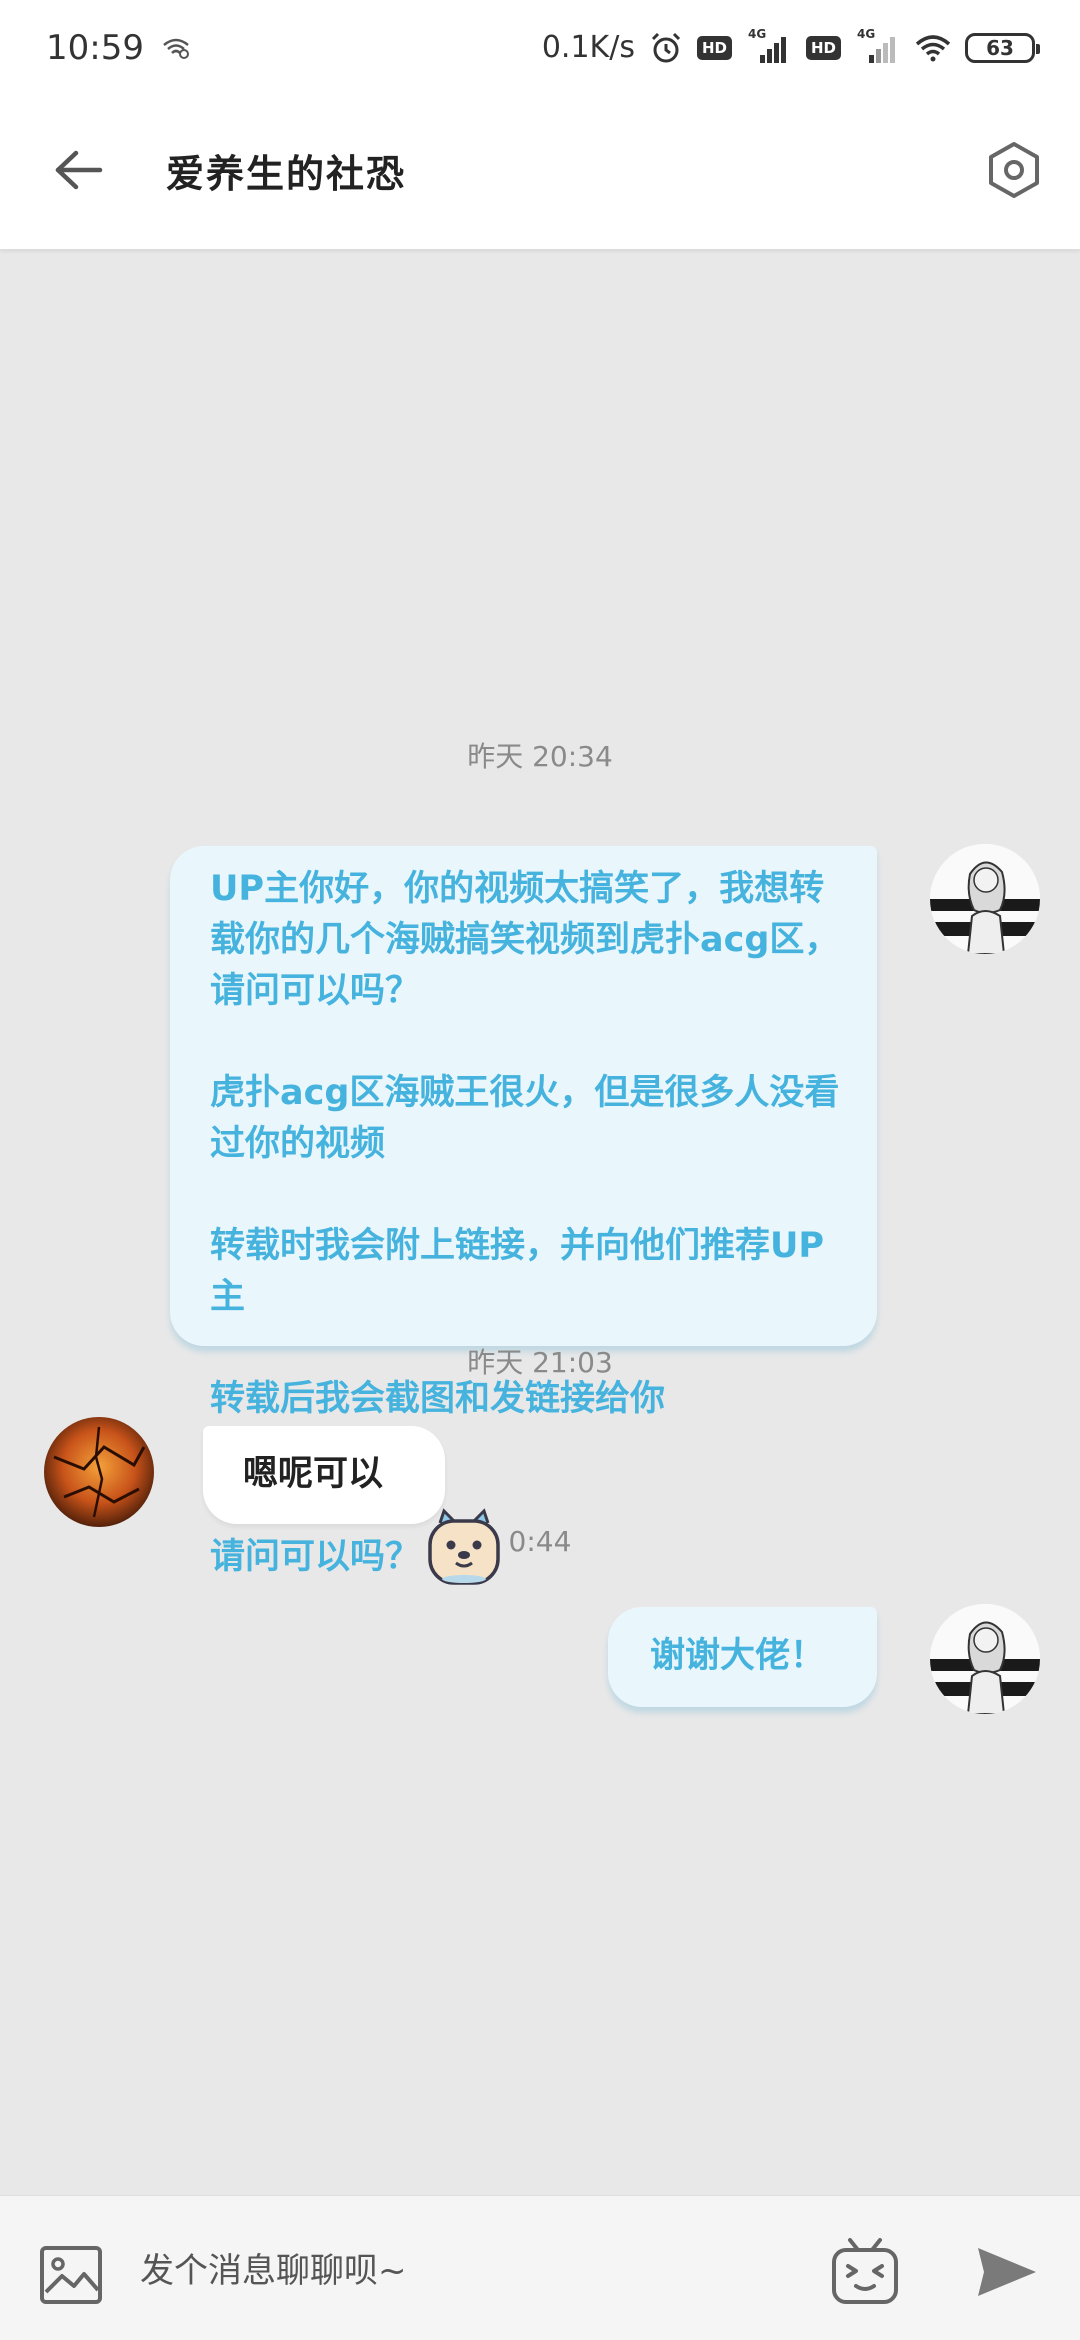  I want to click on hexagon-settings-icon, so click(1014, 170).